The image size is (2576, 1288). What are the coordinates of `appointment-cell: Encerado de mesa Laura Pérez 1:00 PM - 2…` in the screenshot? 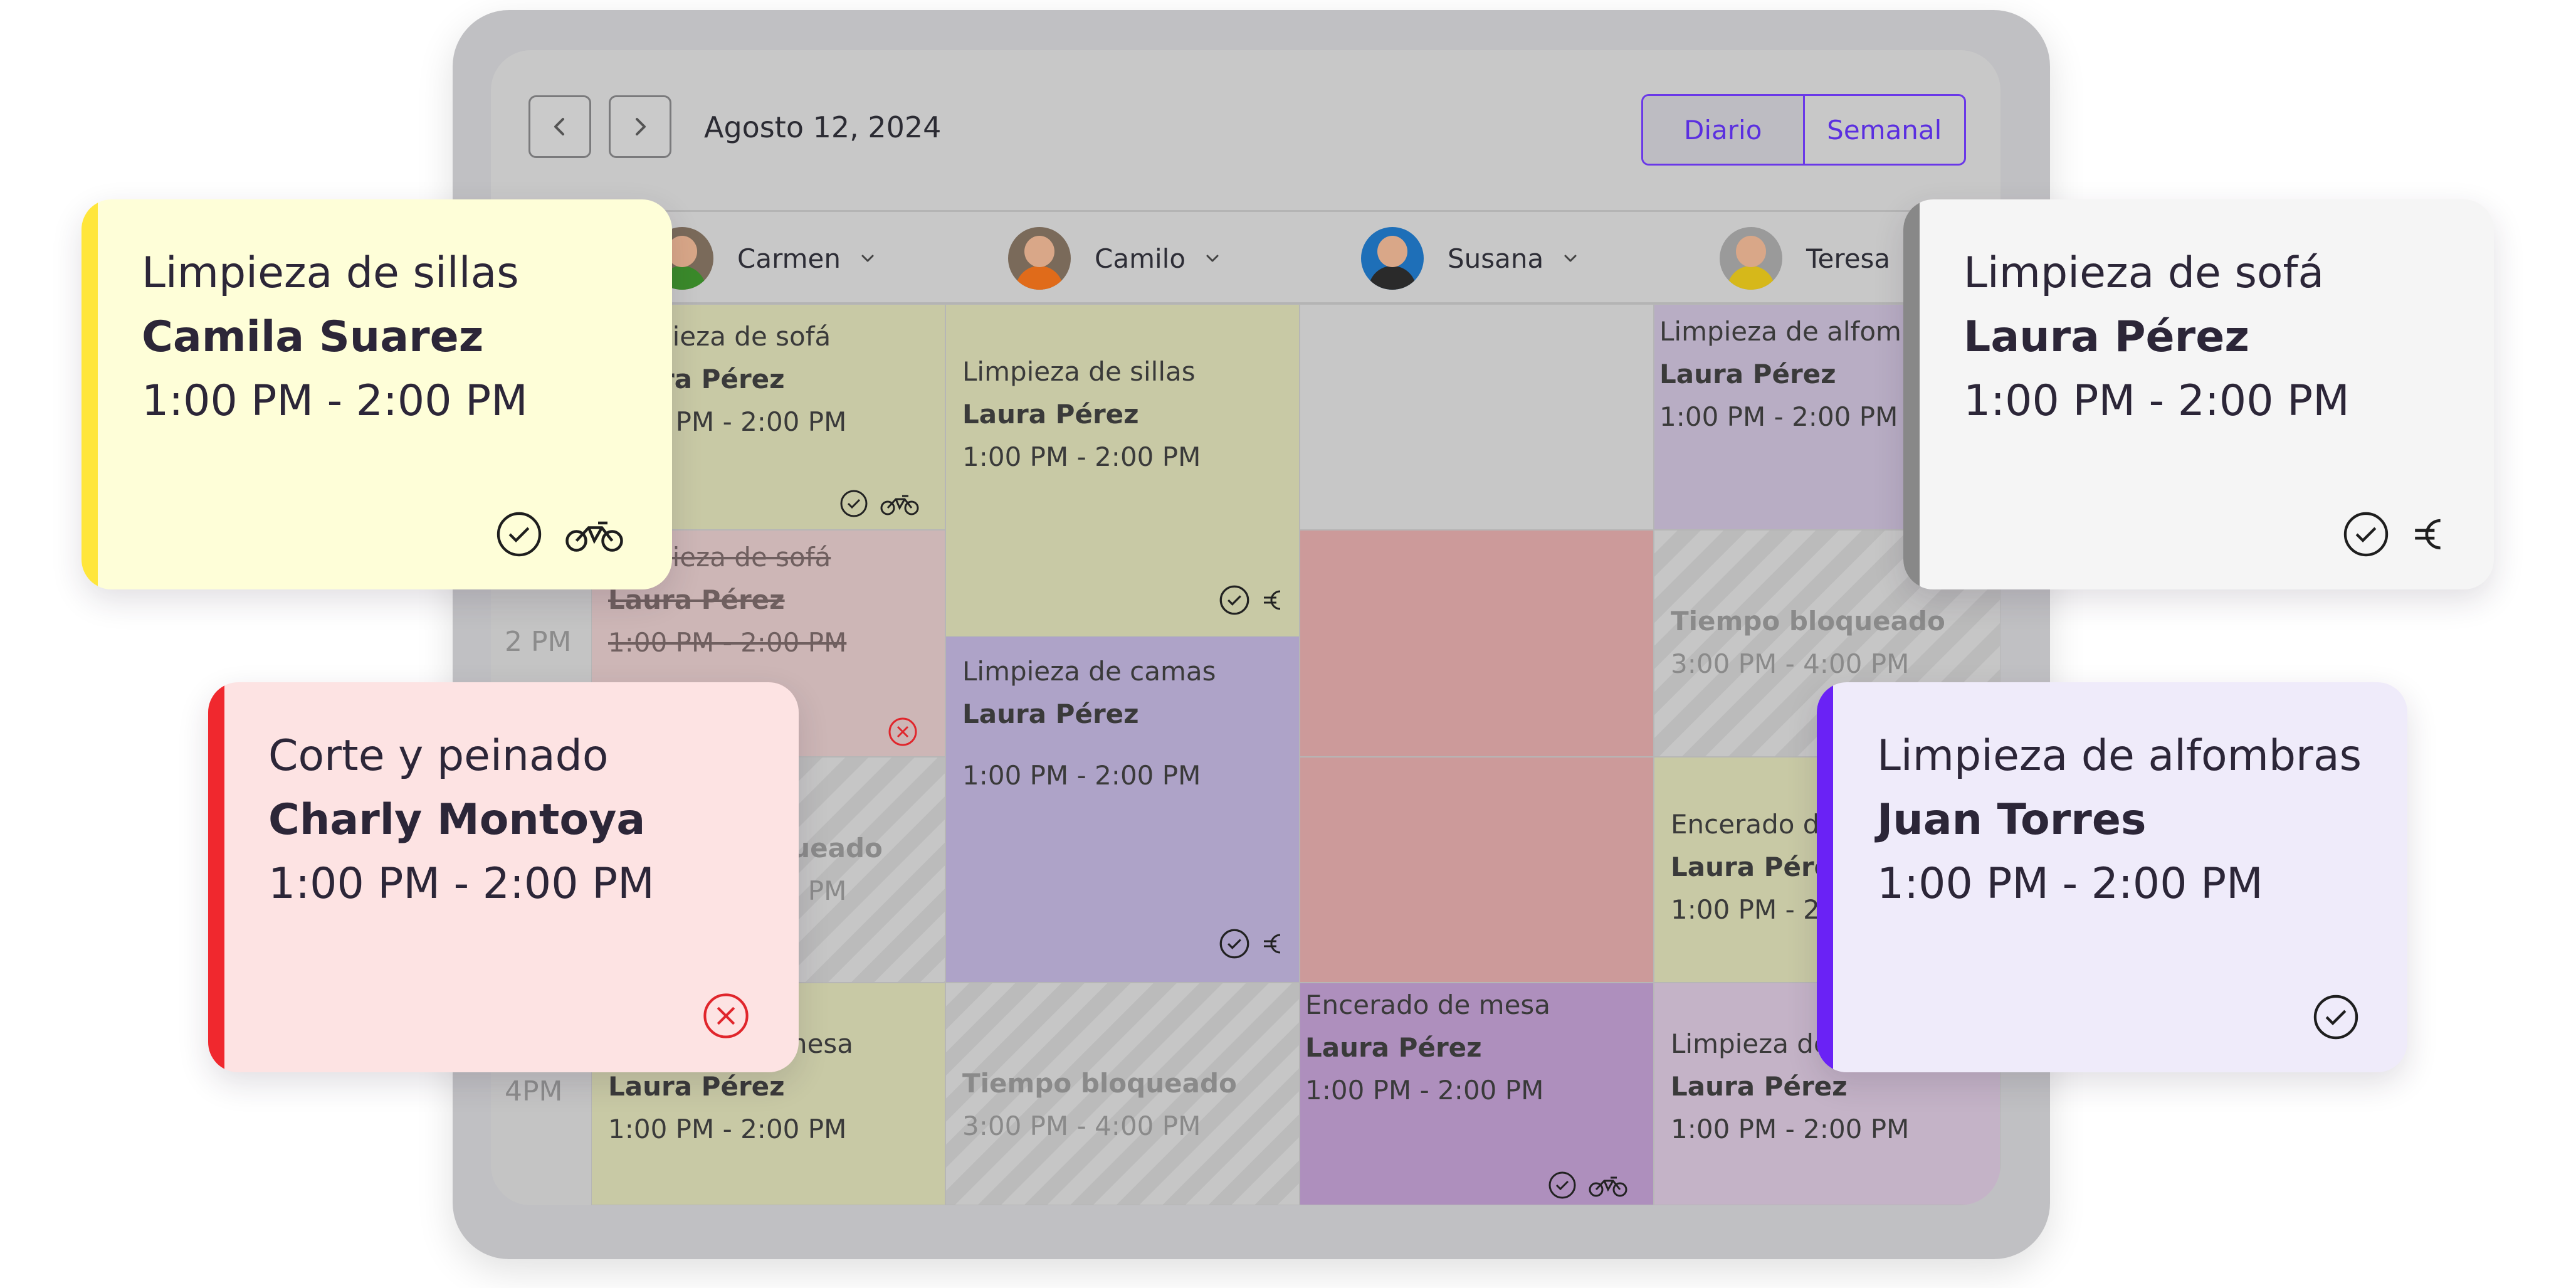 It's located at (1477, 1094).